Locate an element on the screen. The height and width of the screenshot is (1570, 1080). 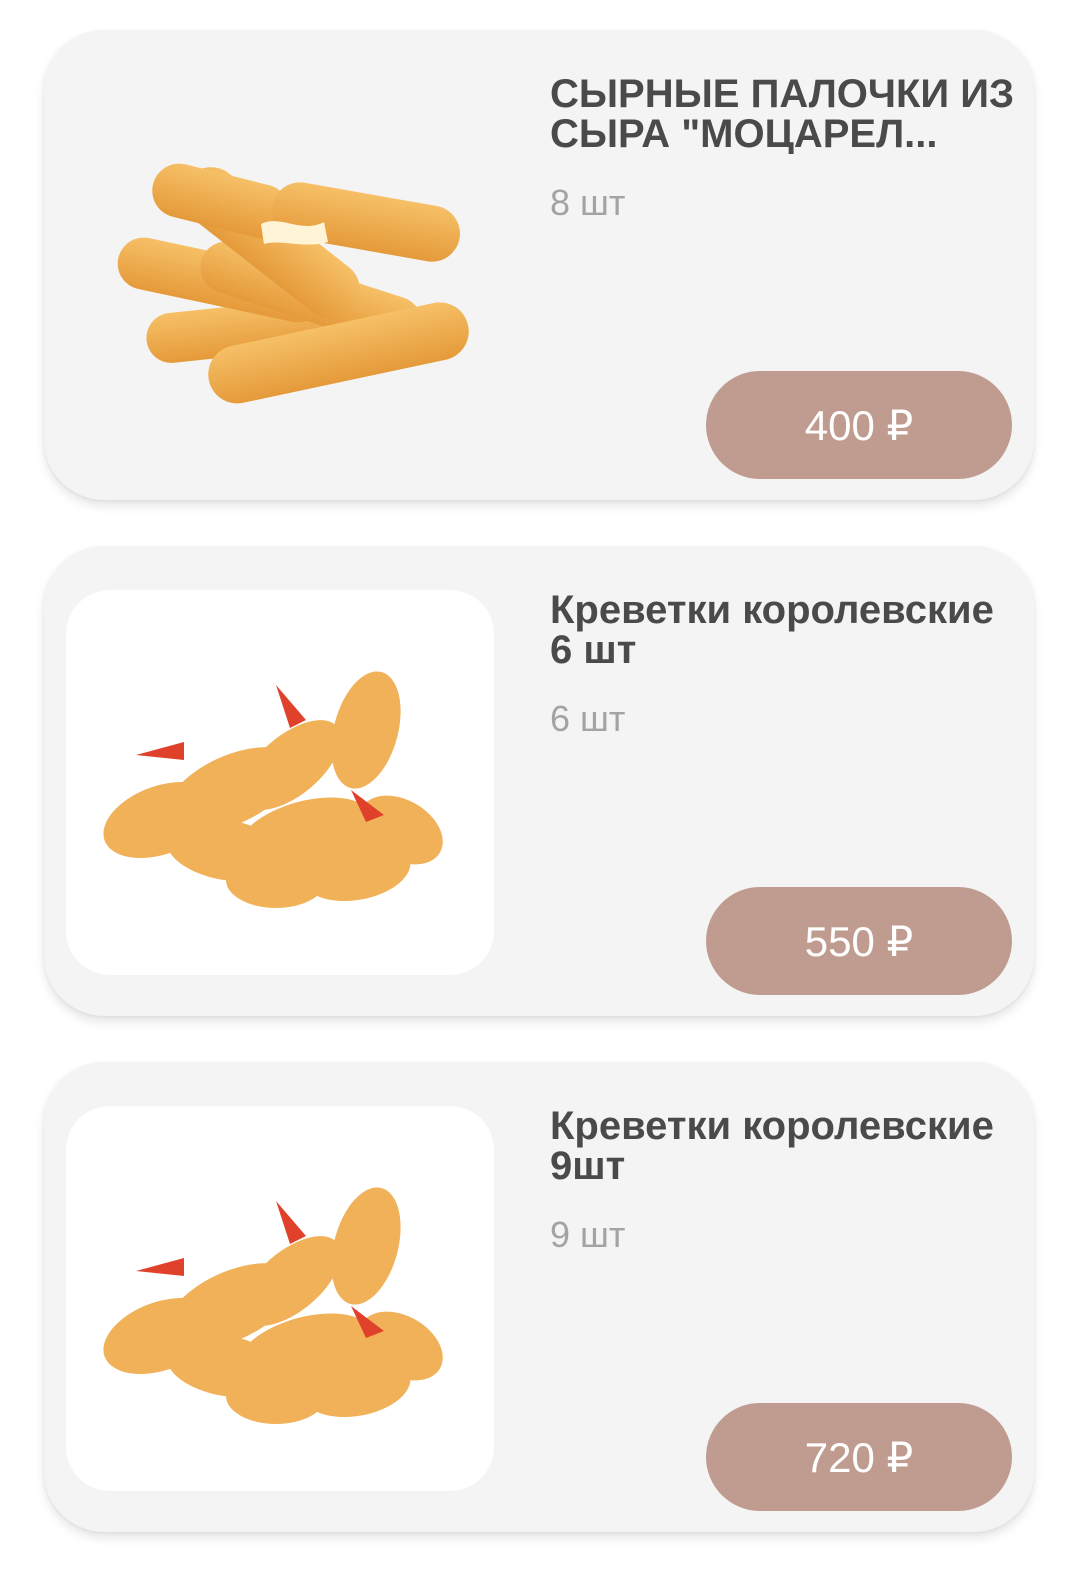
product-title: Креветки королевские 9шт is located at coordinates (772, 1146).